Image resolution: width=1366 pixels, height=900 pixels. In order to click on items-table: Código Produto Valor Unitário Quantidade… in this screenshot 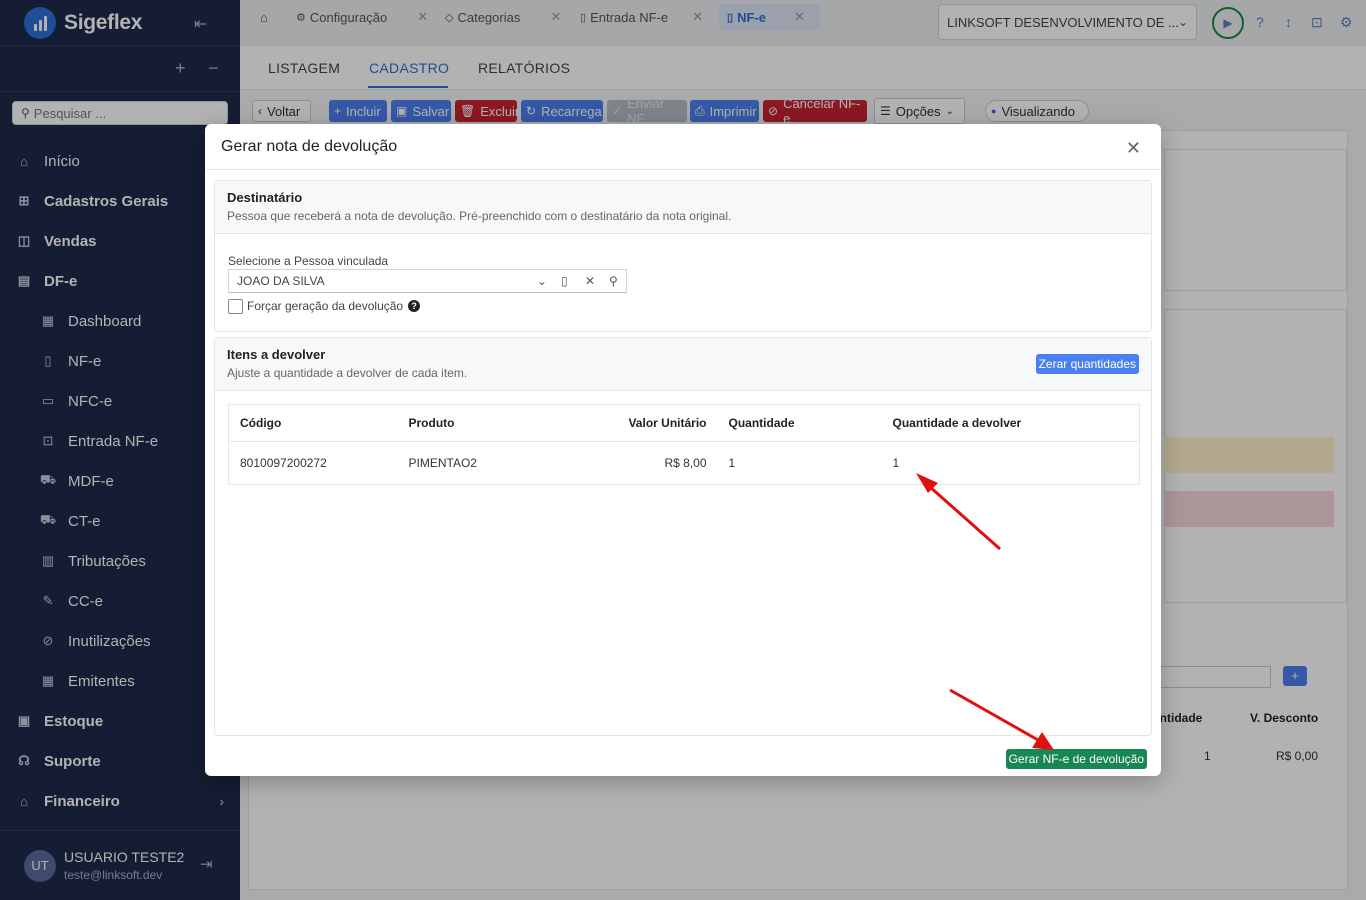, I will do `click(684, 444)`.